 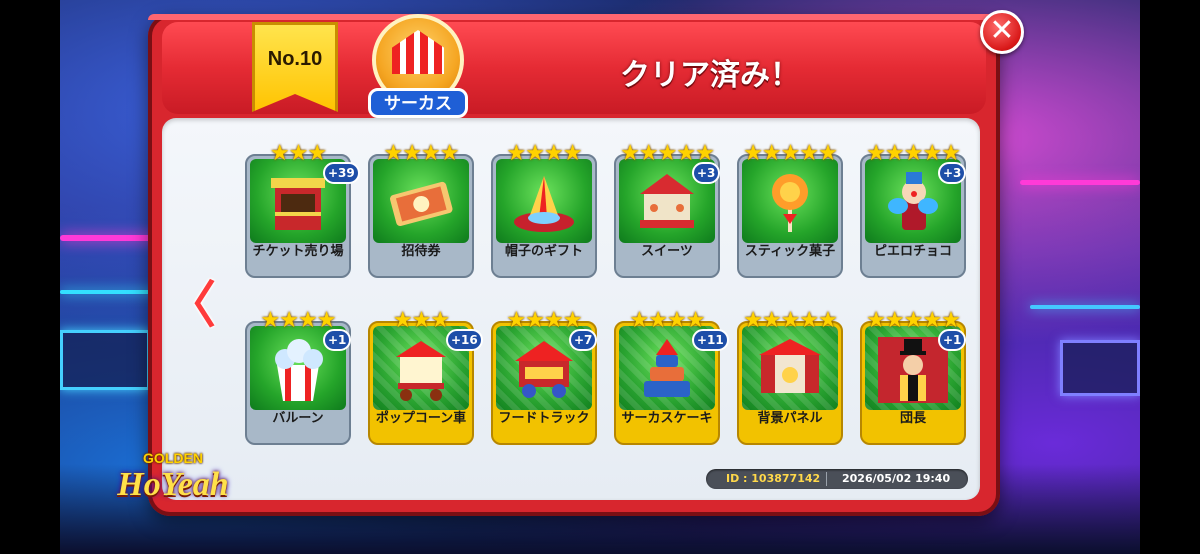 I want to click on timestamp: 2026/05/02 19:40, so click(x=896, y=478).